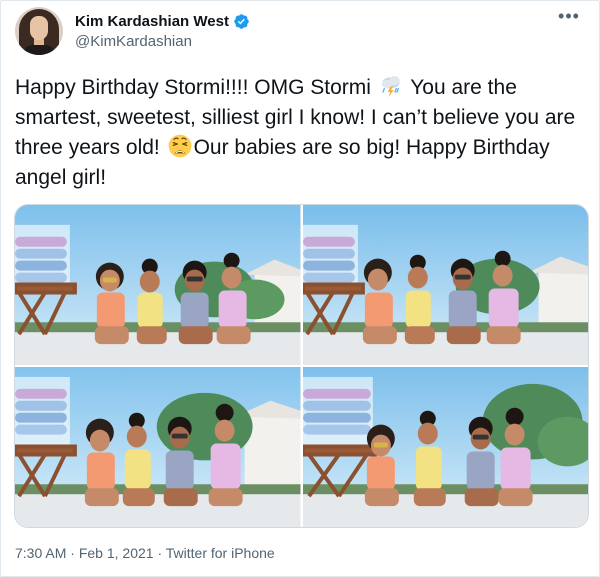  Describe the element at coordinates (152, 21) in the screenshot. I see `display-name: Kim Kardashian West` at that location.